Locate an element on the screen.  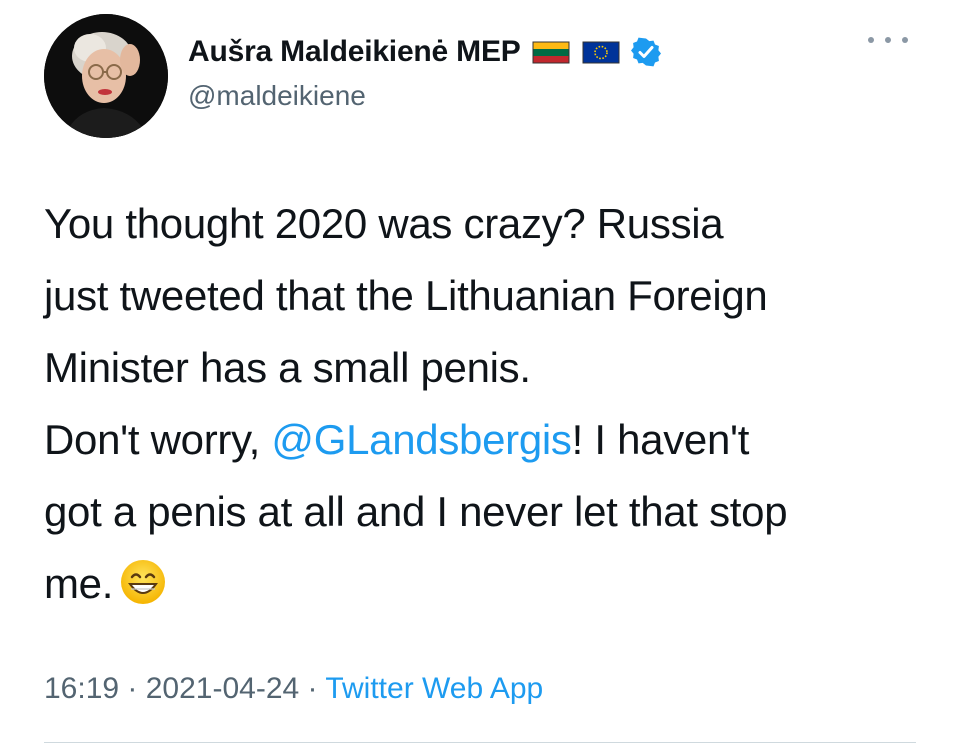
tweet-line: me. is located at coordinates (484, 584).